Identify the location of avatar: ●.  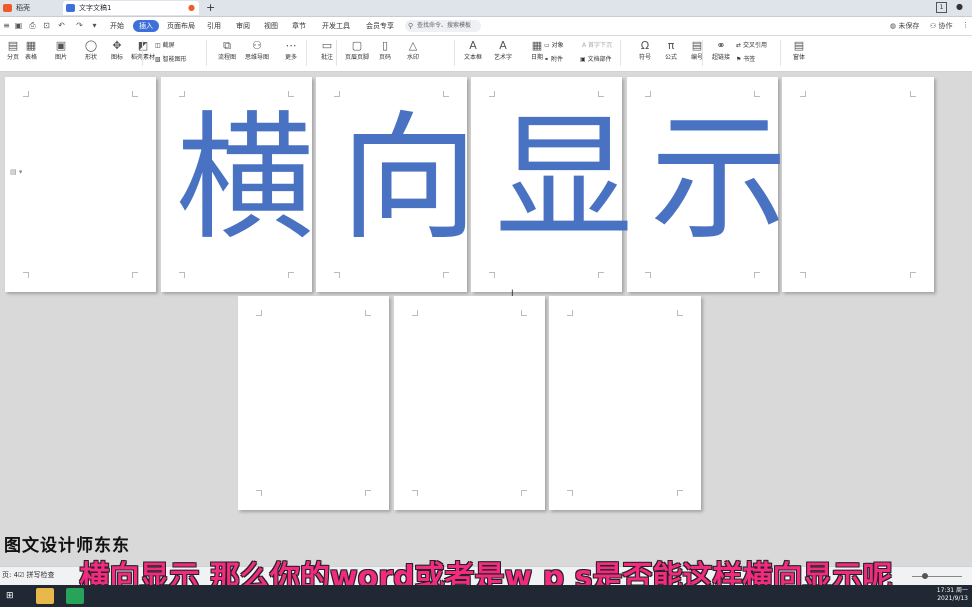
(959, 6).